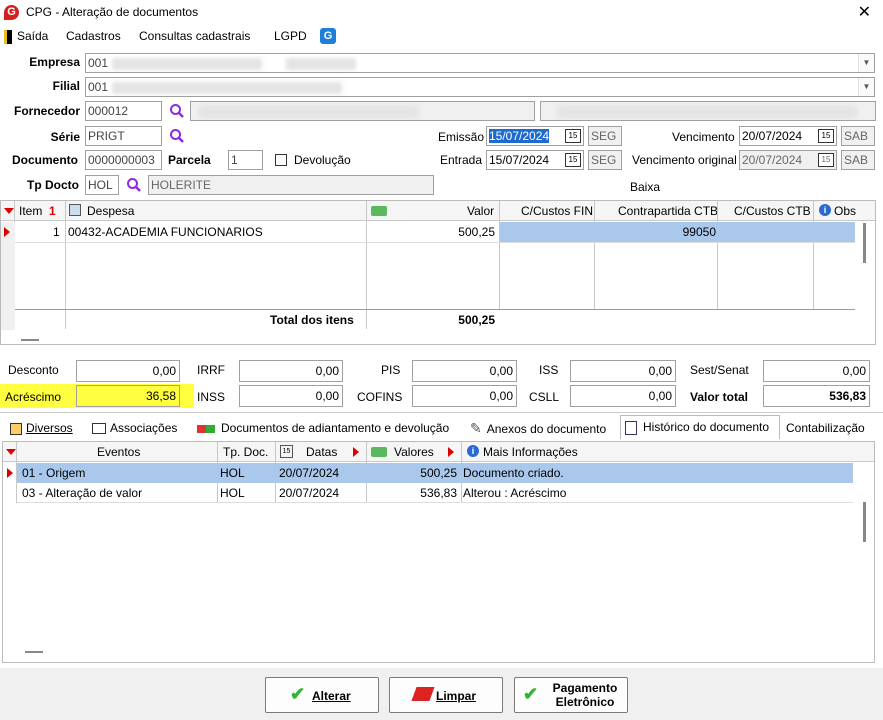 This screenshot has height=720, width=883. Describe the element at coordinates (281, 160) in the screenshot. I see `devolucao-checkbox` at that location.